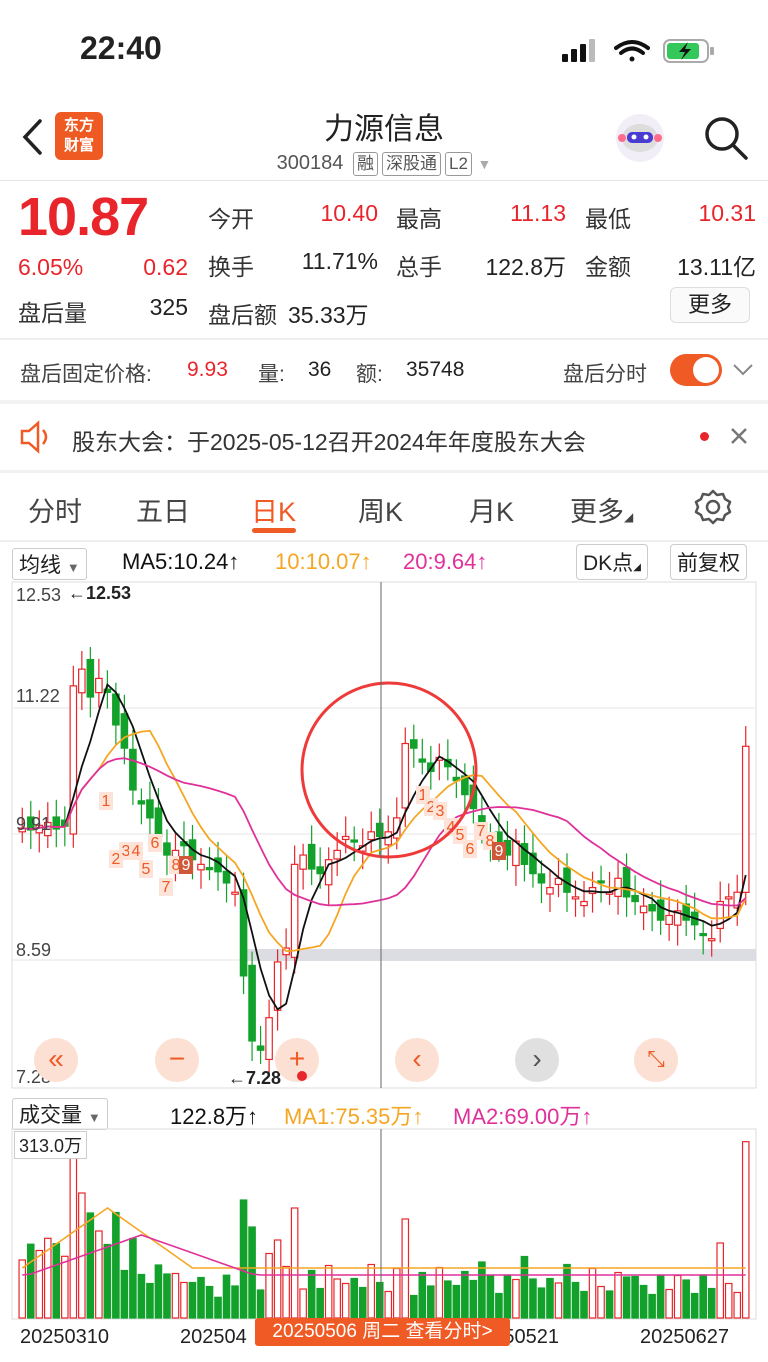 The image size is (768, 1362). Describe the element at coordinates (329, 440) in the screenshot. I see `notice-text: 股东大会：于2025-05-12召开2024年年度股东大会` at that location.